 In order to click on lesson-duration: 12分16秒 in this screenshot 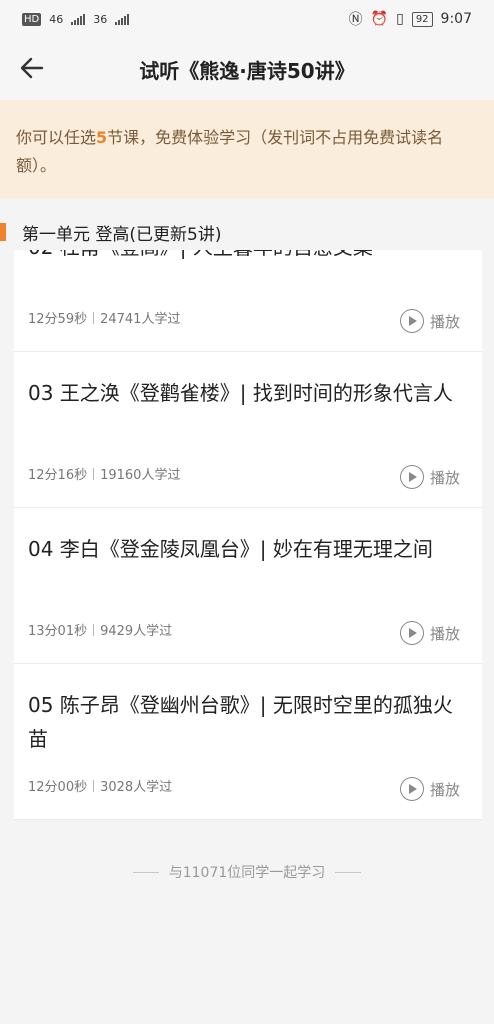, I will do `click(58, 475)`.